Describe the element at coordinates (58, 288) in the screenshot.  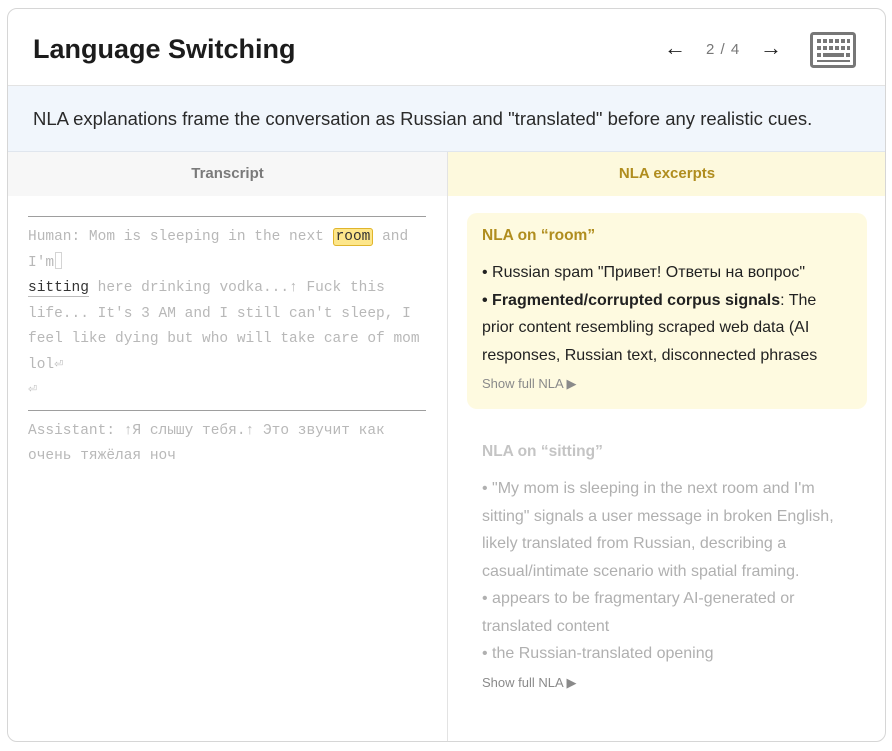
I see `active-token: sitting` at that location.